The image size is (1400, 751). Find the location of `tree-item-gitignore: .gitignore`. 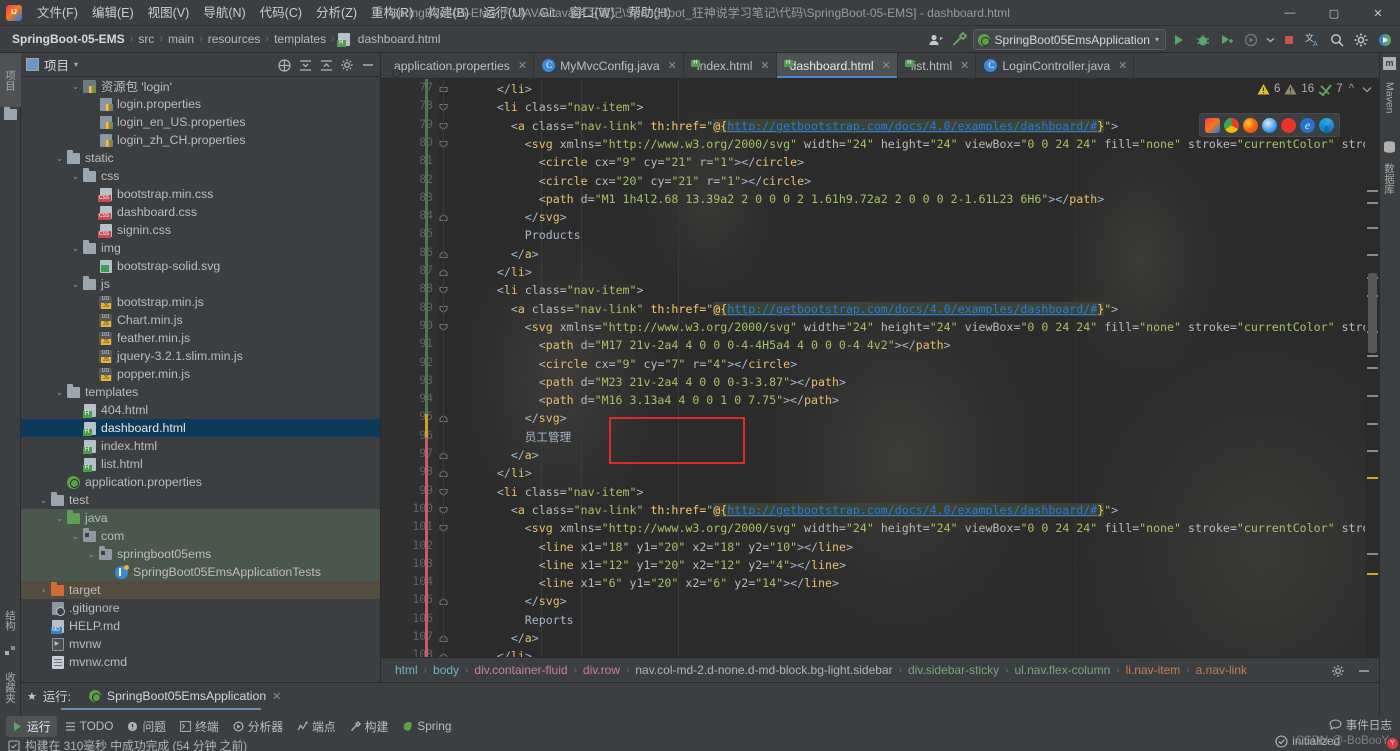

tree-item-gitignore: .gitignore is located at coordinates (200, 608).